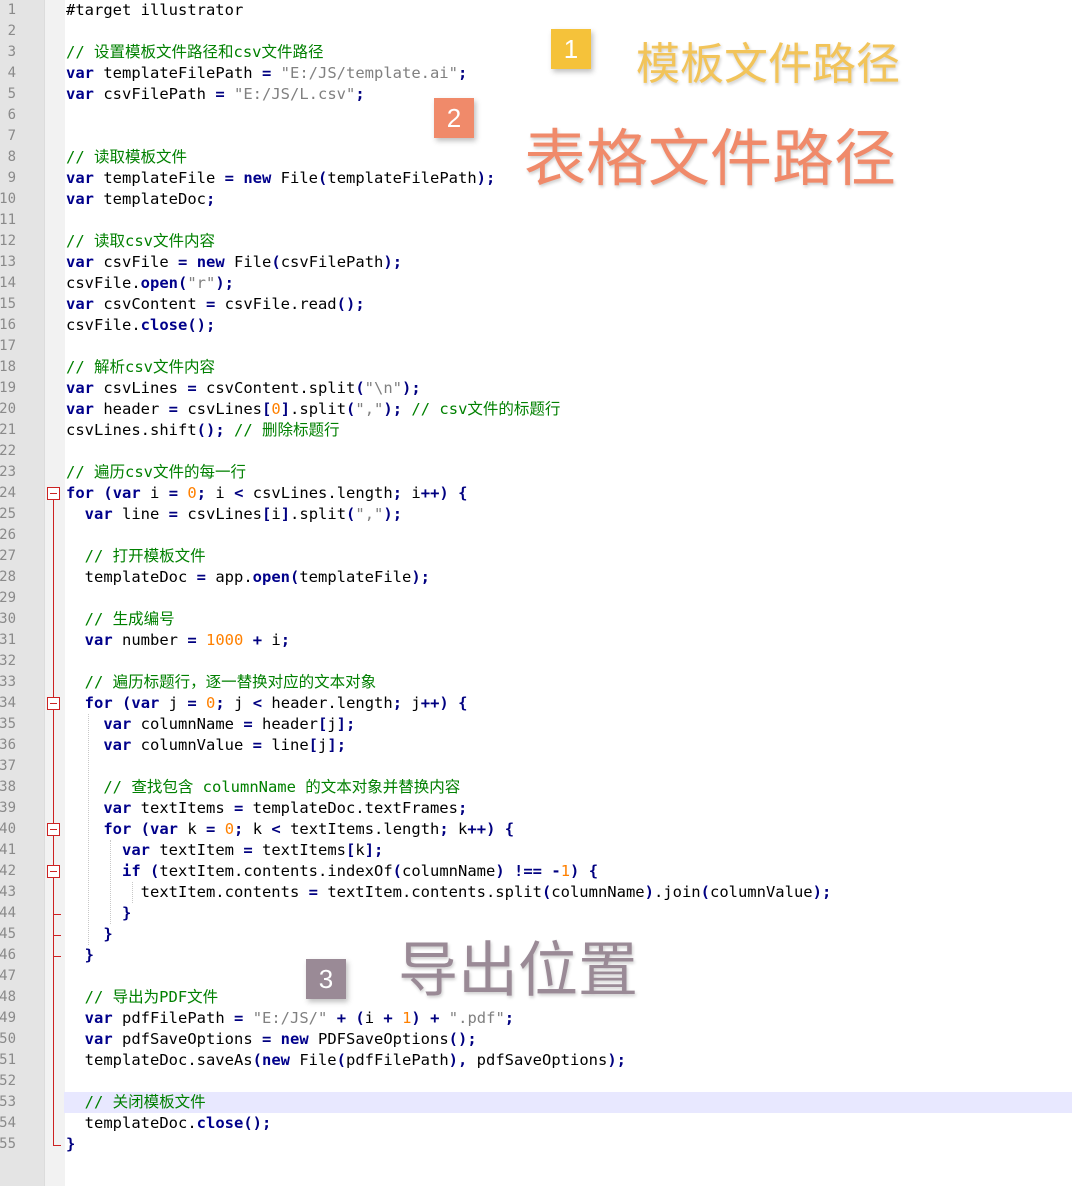  Describe the element at coordinates (145, 556) in the screenshot. I see `line-code: // 打开模板文件` at that location.